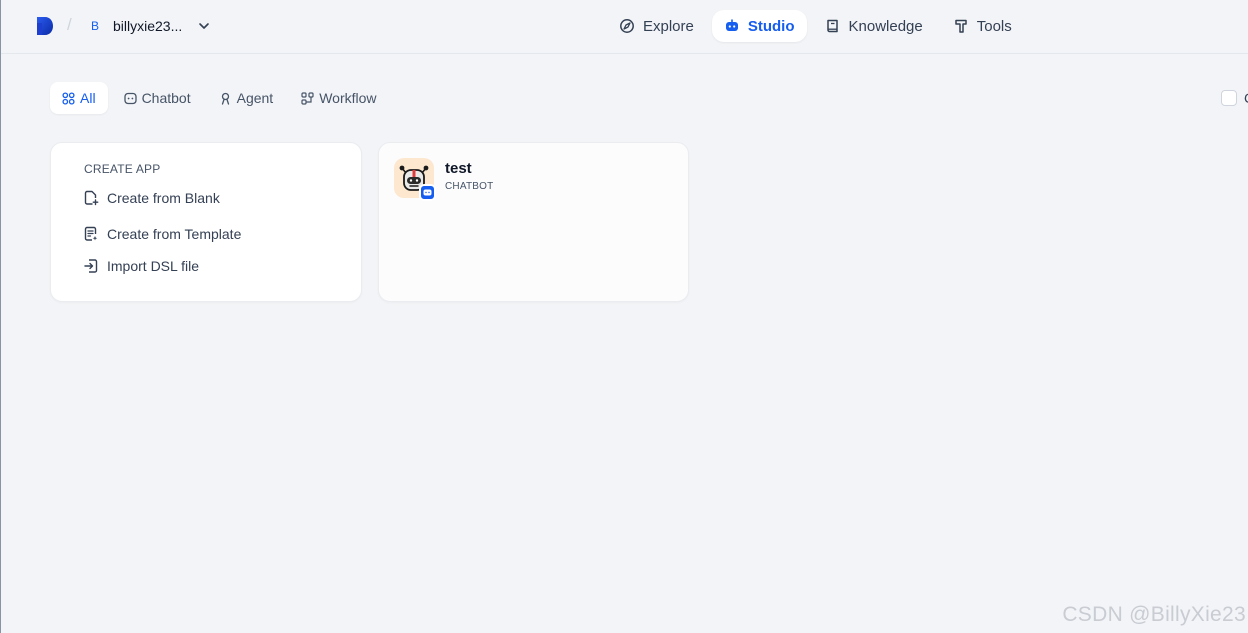  I want to click on create-from-template-button: Create from Template, so click(162, 234).